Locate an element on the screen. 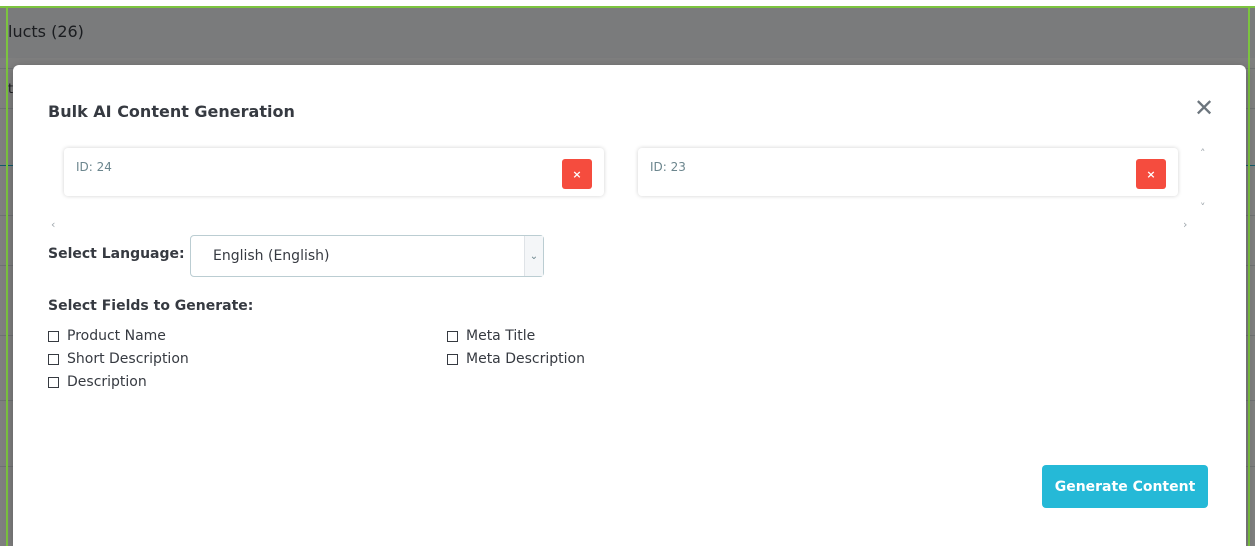 Image resolution: width=1255 pixels, height=546 pixels. field-description: Description is located at coordinates (97, 382).